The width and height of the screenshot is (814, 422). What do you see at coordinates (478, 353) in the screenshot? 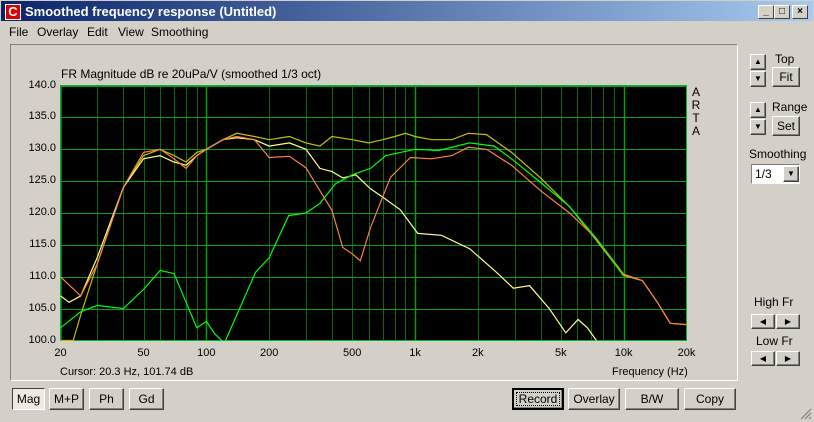
I see `x-tick-label: 2k` at bounding box center [478, 353].